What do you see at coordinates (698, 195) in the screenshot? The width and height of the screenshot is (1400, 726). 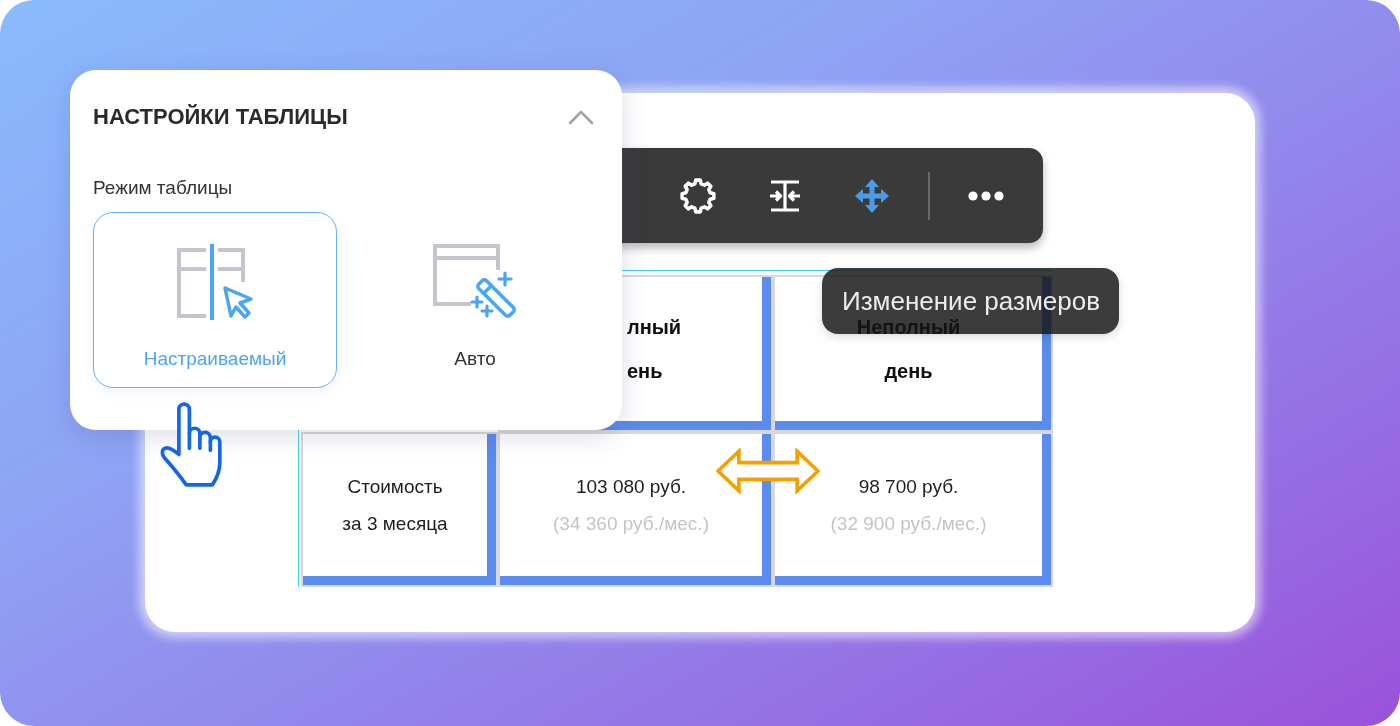 I see `gear-icon` at bounding box center [698, 195].